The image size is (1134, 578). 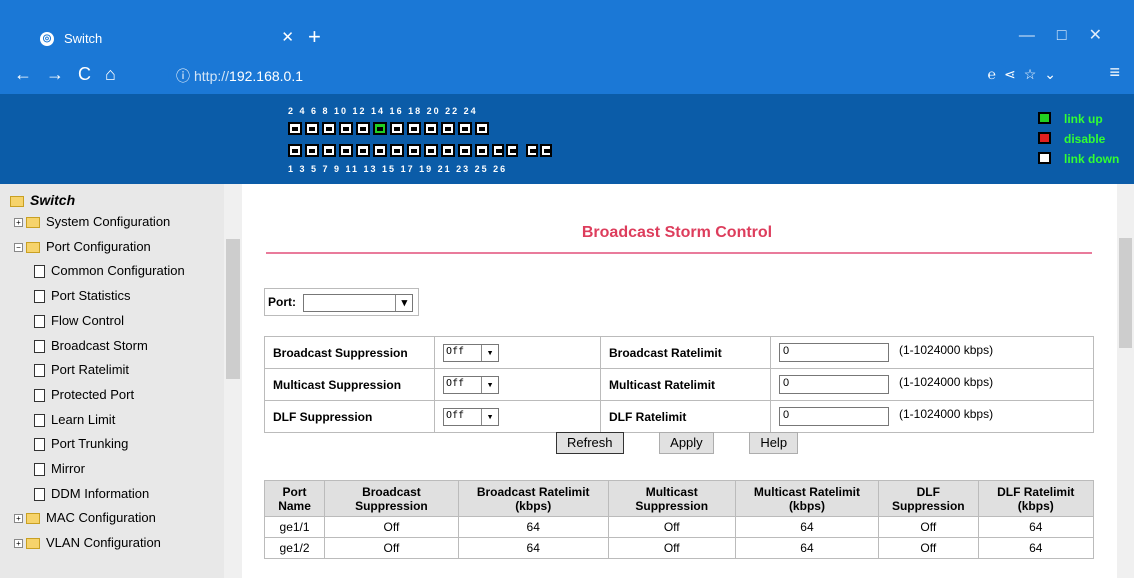 I want to click on sidebar-item: Protected Port, so click(x=84, y=395).